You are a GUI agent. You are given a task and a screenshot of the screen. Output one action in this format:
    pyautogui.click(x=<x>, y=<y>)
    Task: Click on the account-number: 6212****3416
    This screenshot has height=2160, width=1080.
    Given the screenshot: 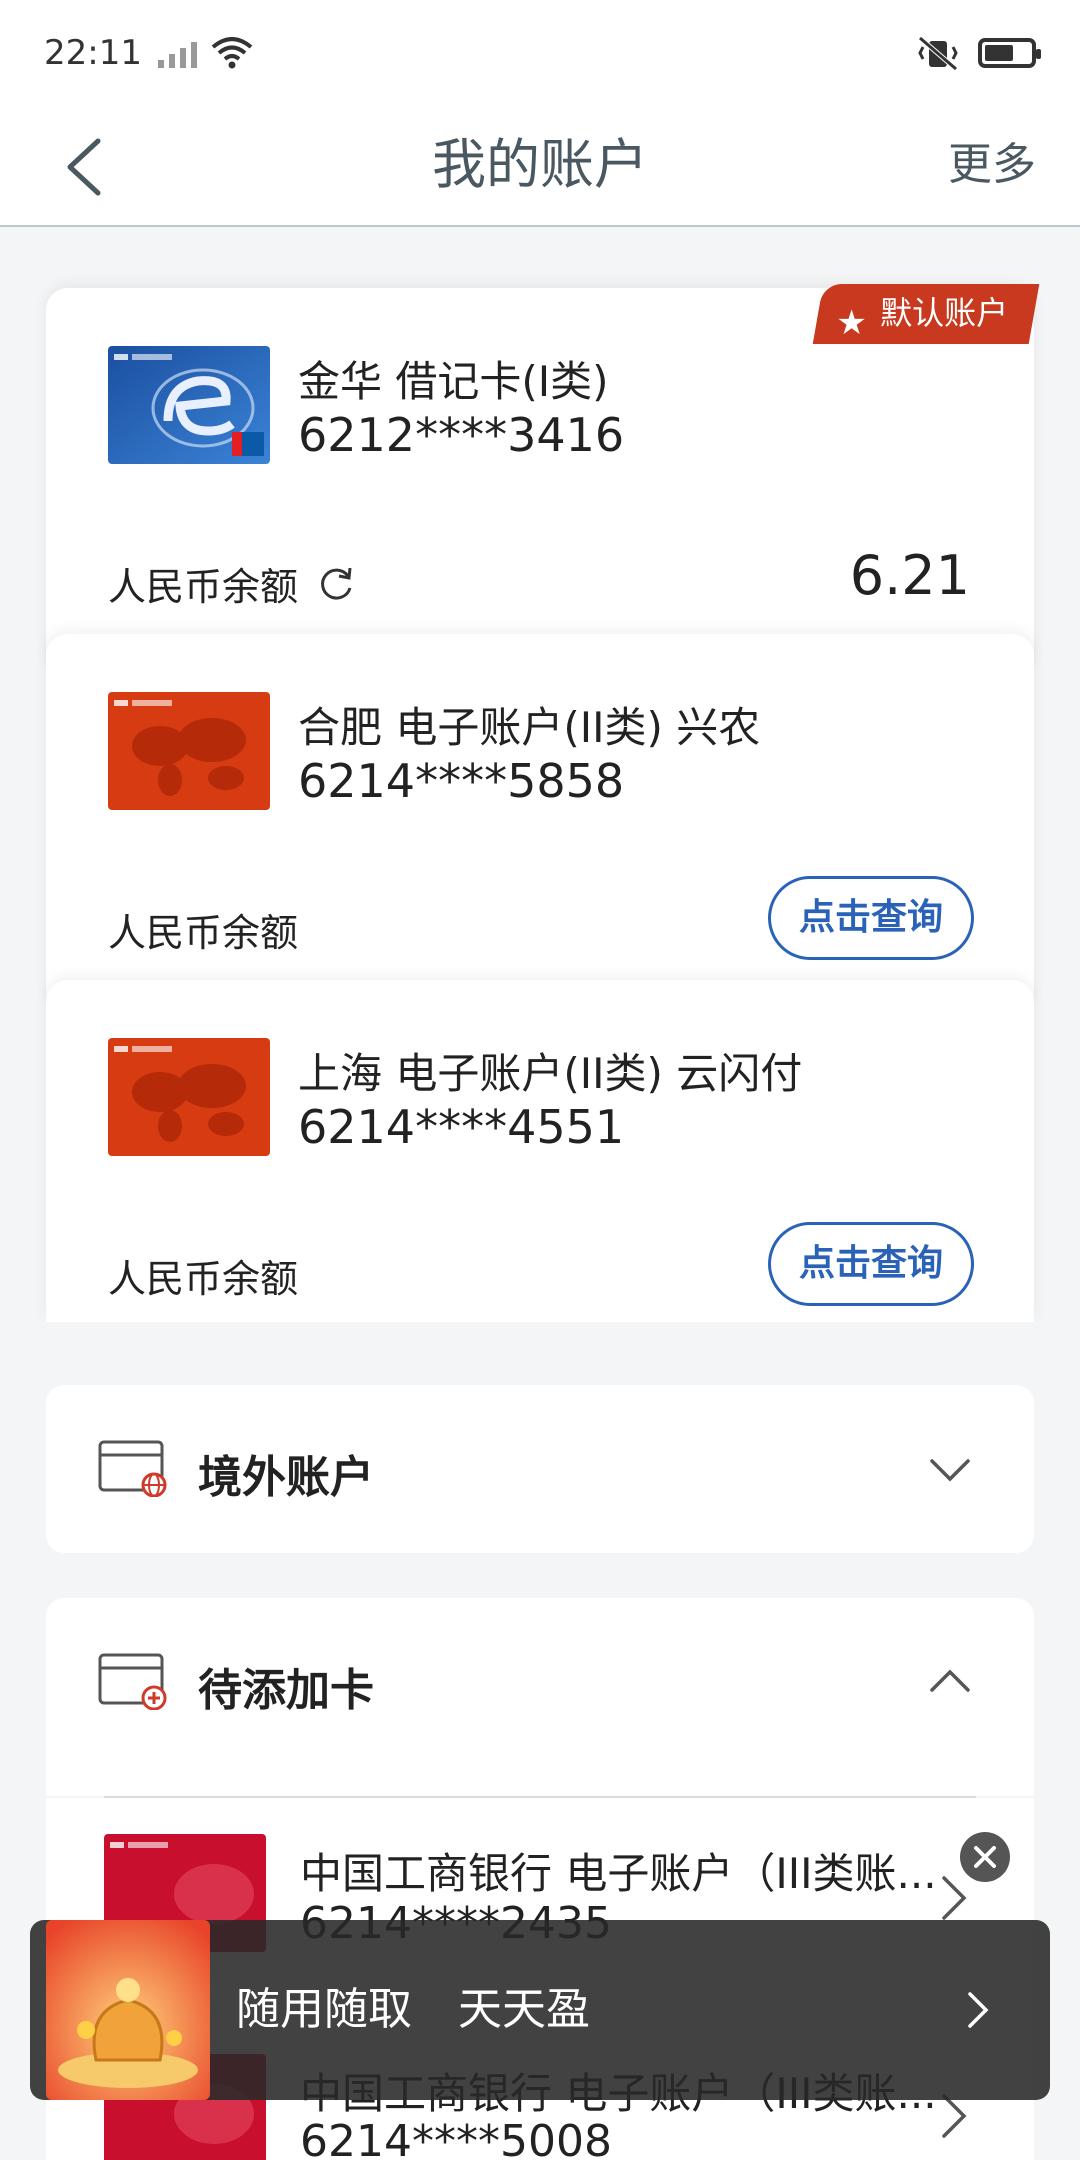 What is the action you would take?
    pyautogui.click(x=461, y=435)
    